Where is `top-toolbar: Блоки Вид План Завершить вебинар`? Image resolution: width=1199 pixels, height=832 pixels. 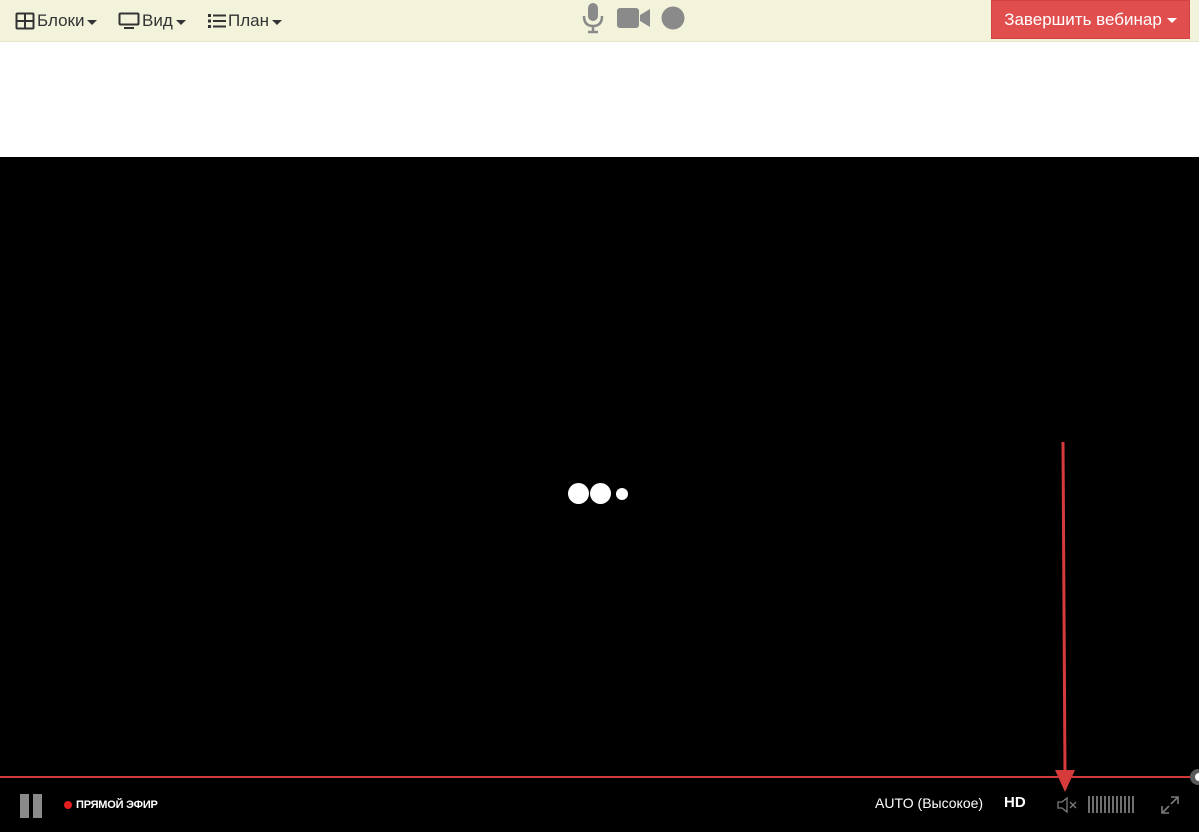 top-toolbar: Блоки Вид План Завершить вебинар is located at coordinates (599, 21).